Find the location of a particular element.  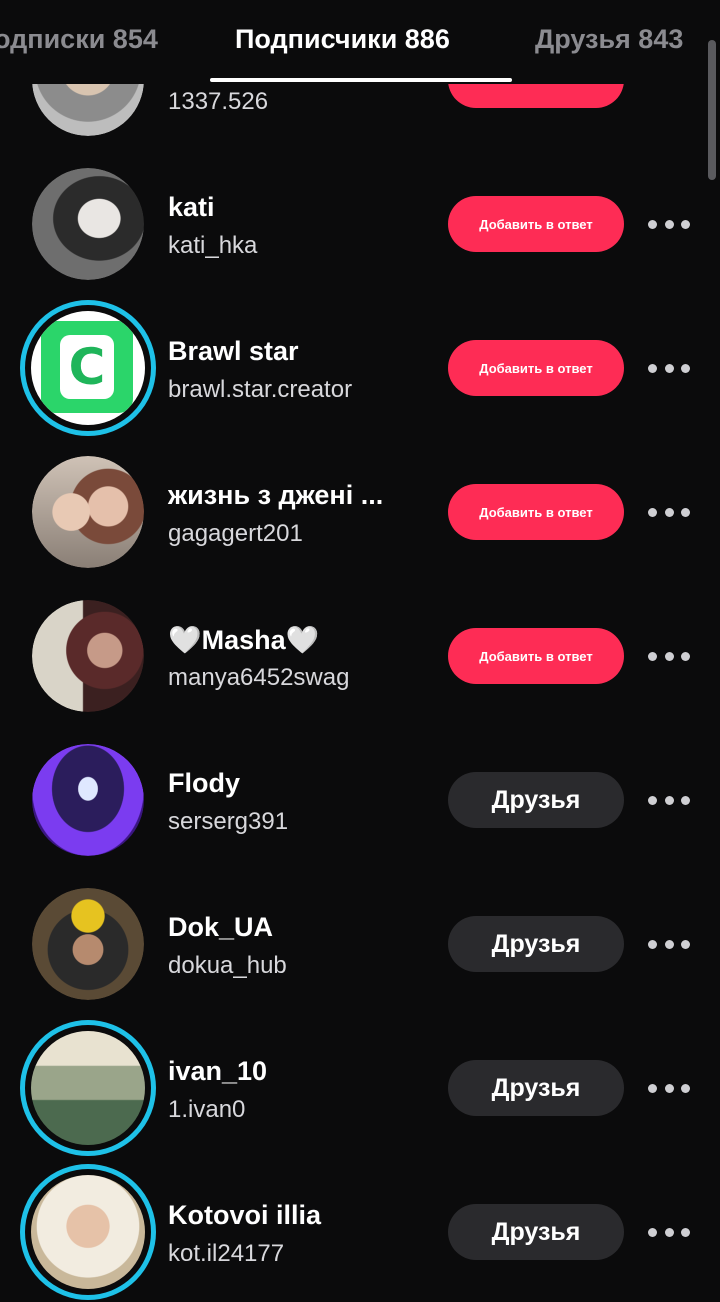

tab-bar: одписки 854 Подписчики 886 Друзья 843 is located at coordinates (360, 42).